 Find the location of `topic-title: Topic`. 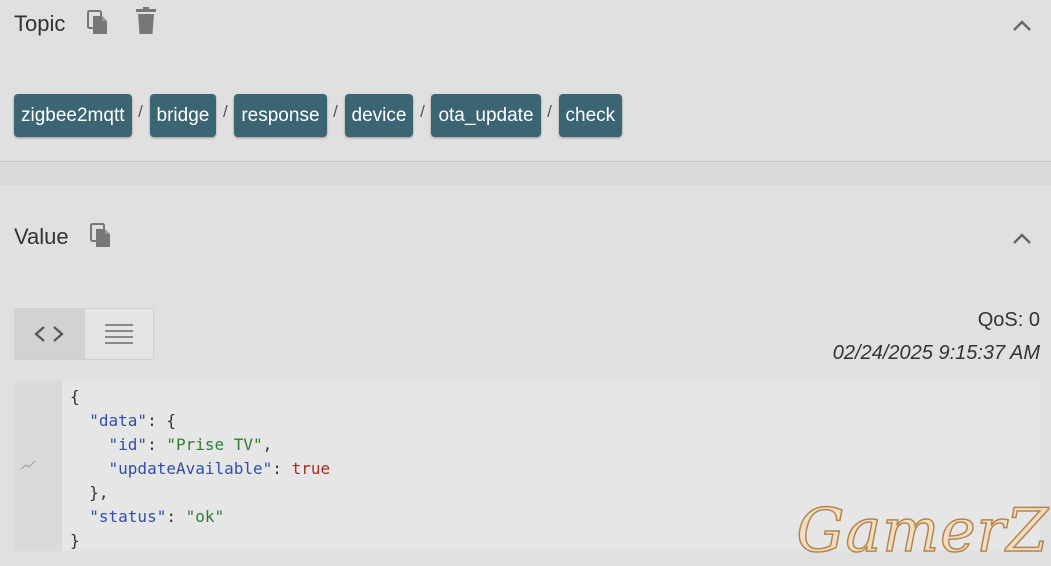

topic-title: Topic is located at coordinates (40, 23).